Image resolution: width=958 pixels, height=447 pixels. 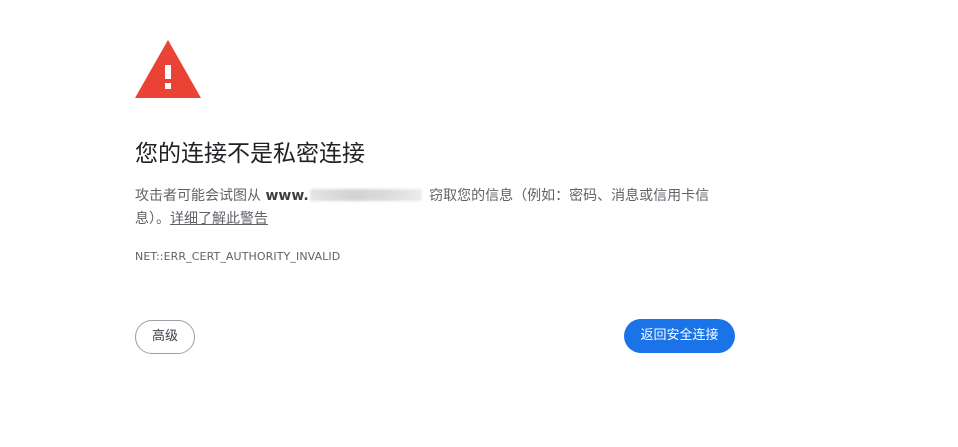 What do you see at coordinates (165, 337) in the screenshot?
I see `advanced-button: 高级` at bounding box center [165, 337].